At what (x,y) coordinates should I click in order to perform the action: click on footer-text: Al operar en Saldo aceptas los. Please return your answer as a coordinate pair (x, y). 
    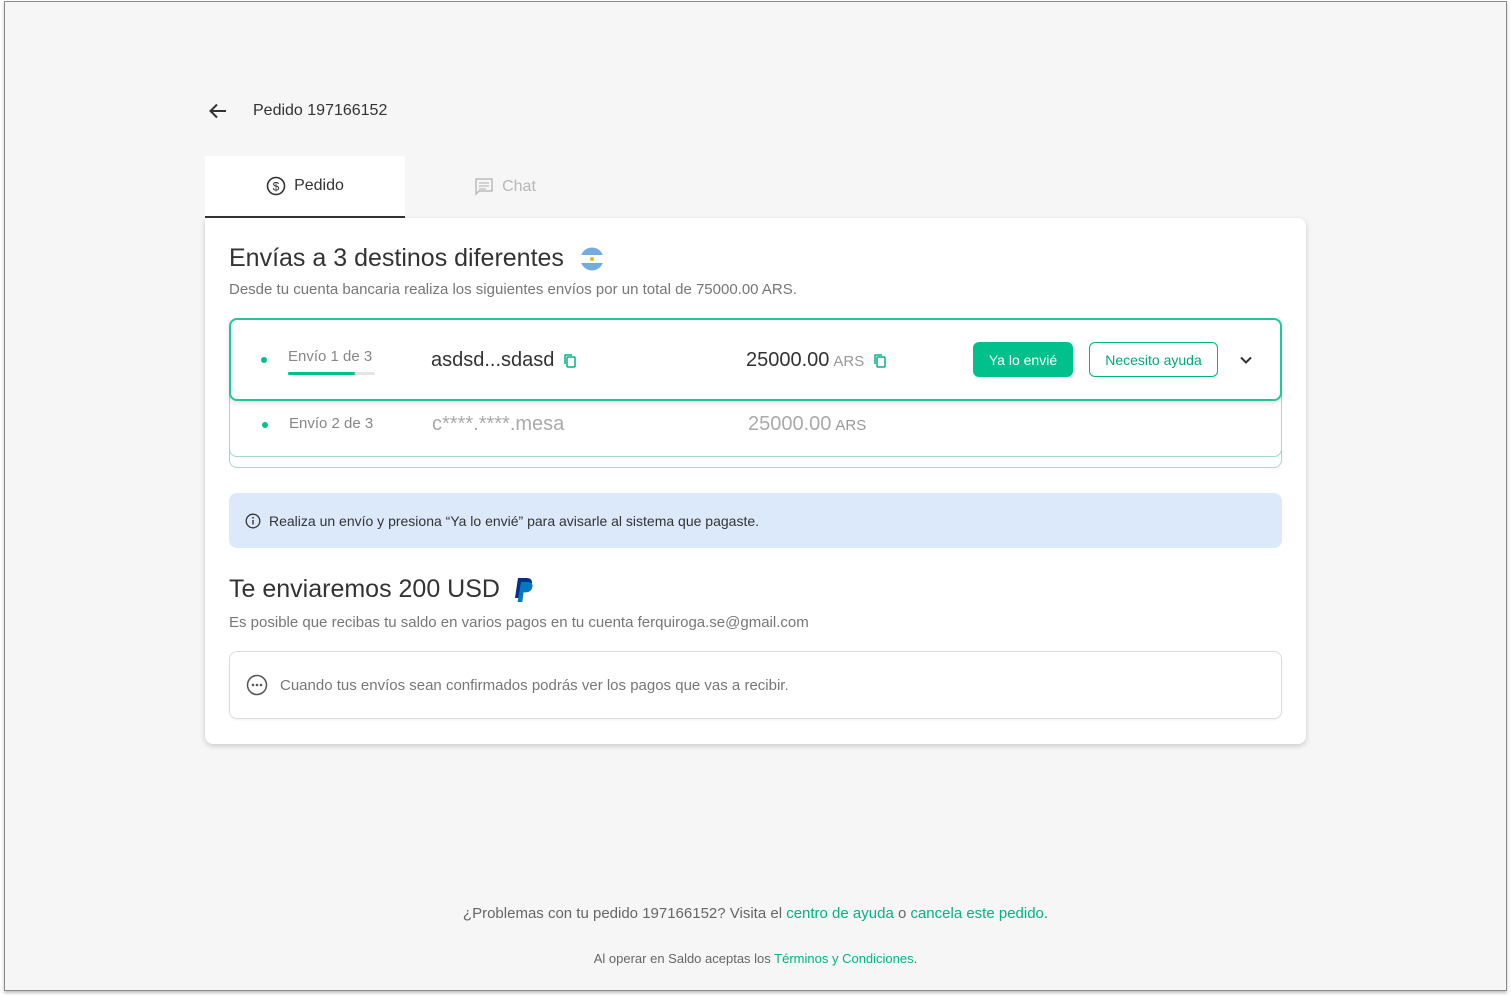
    Looking at the image, I should click on (684, 958).